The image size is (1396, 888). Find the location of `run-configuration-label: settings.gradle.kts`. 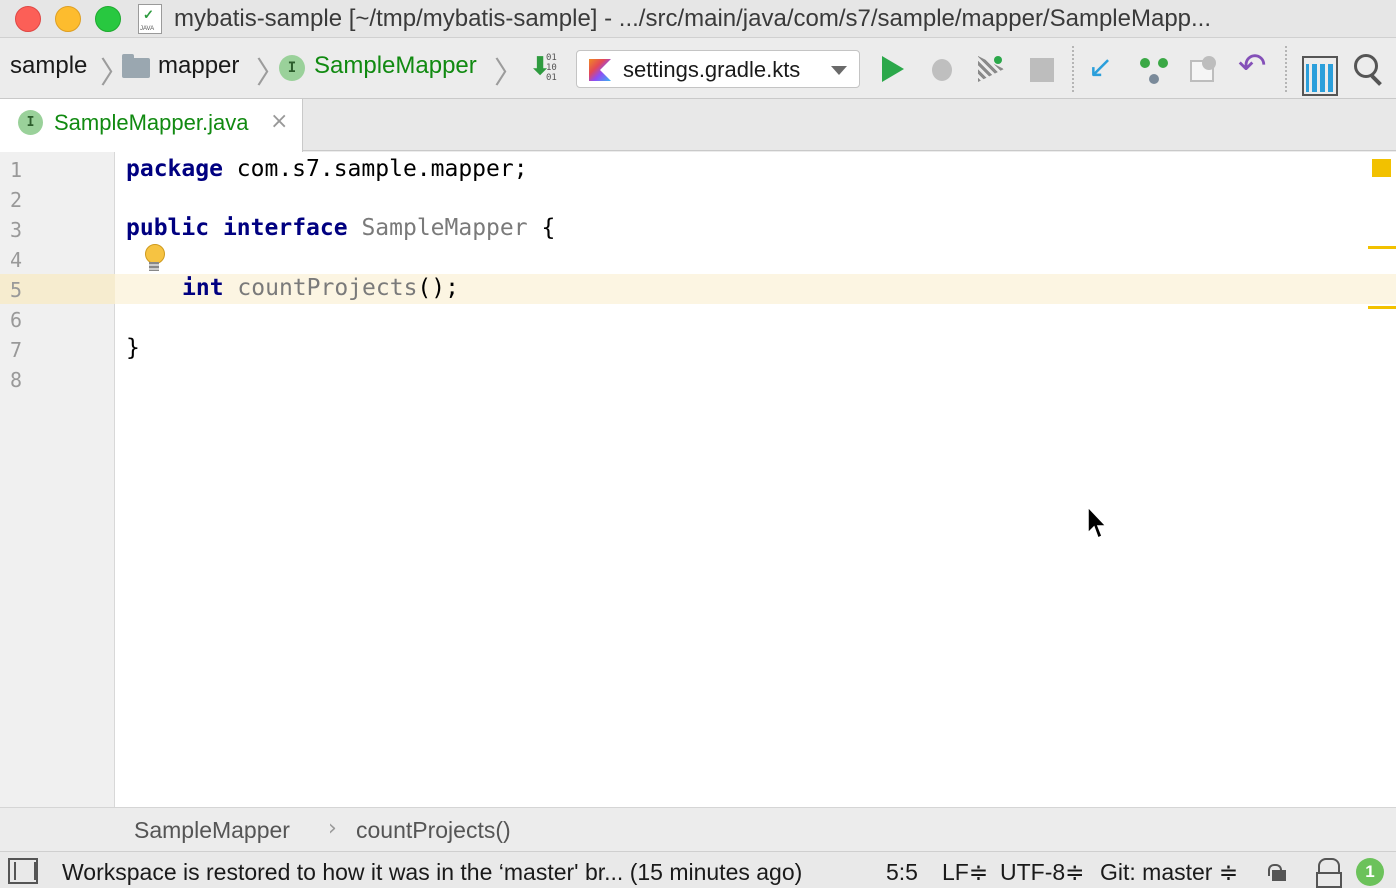

run-configuration-label: settings.gradle.kts is located at coordinates (712, 69).